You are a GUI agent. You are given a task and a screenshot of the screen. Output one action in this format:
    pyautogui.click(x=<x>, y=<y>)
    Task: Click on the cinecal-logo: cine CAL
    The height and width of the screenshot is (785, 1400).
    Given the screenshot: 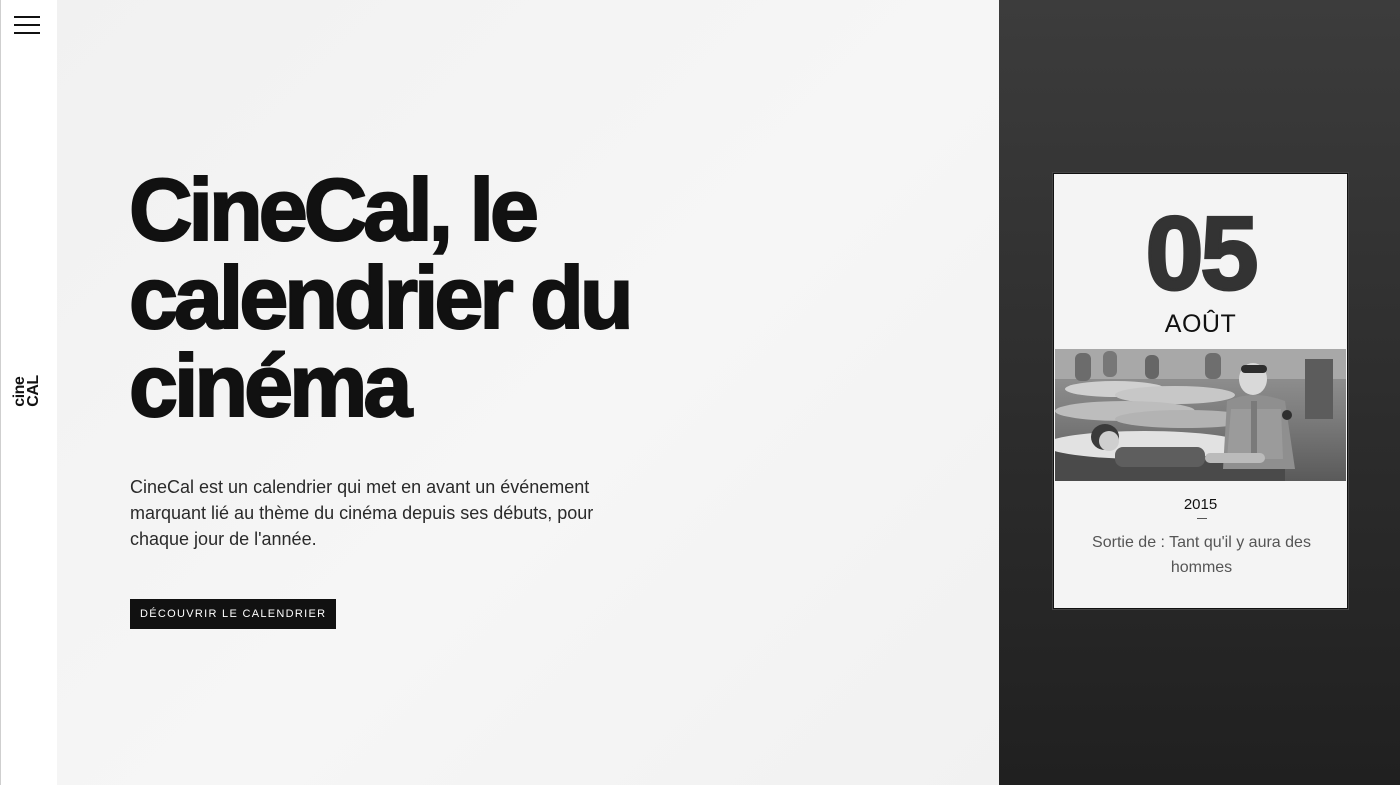 What is the action you would take?
    pyautogui.click(x=27, y=391)
    